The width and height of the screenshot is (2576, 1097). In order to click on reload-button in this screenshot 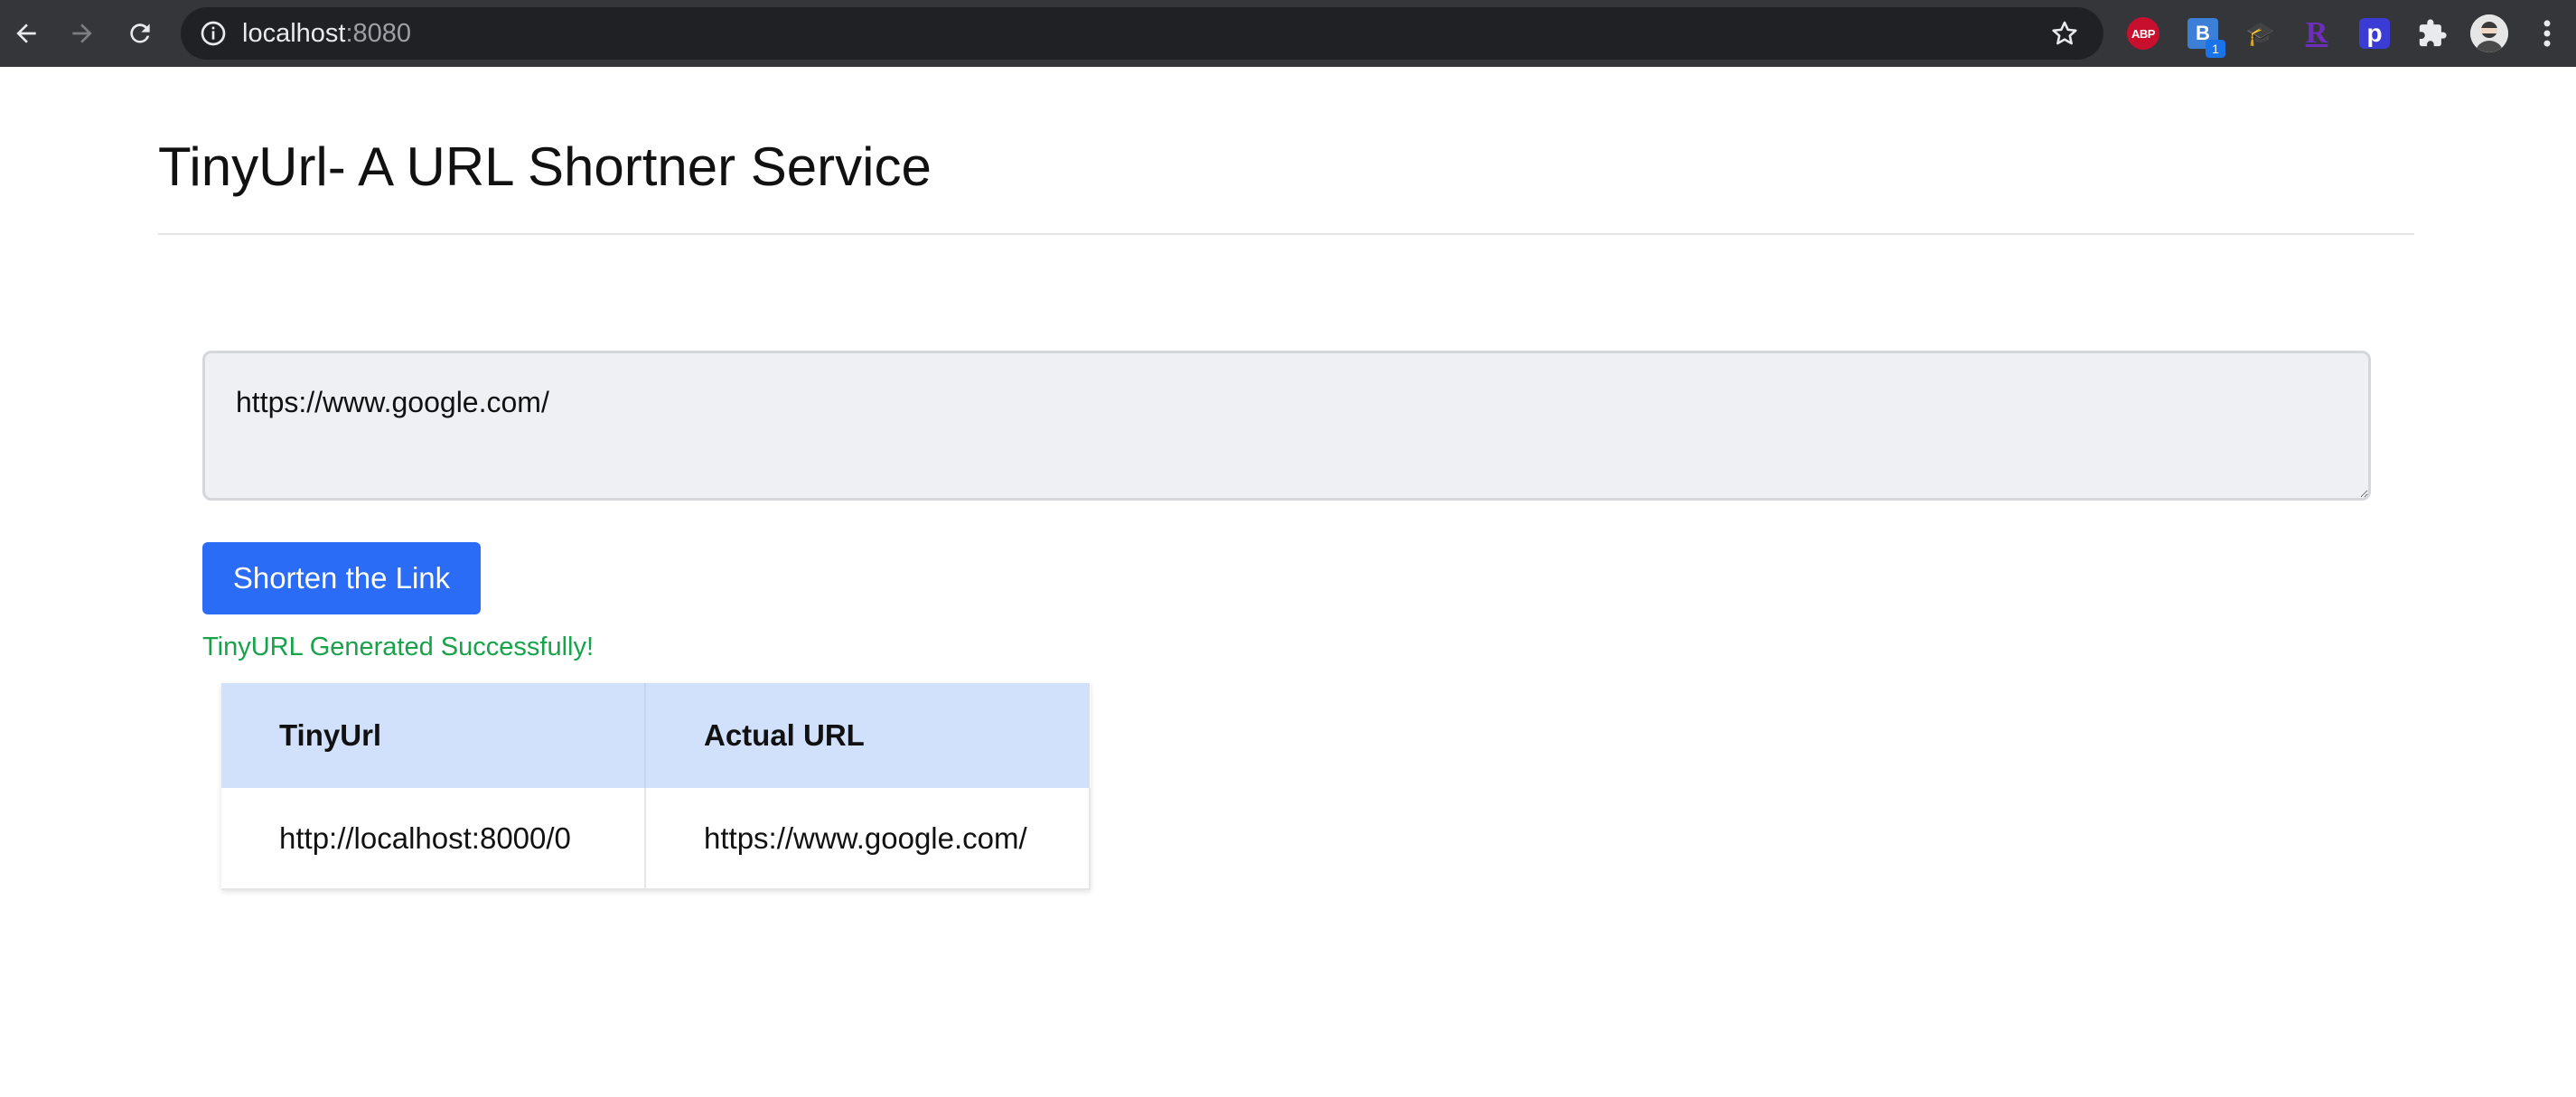, I will do `click(140, 33)`.